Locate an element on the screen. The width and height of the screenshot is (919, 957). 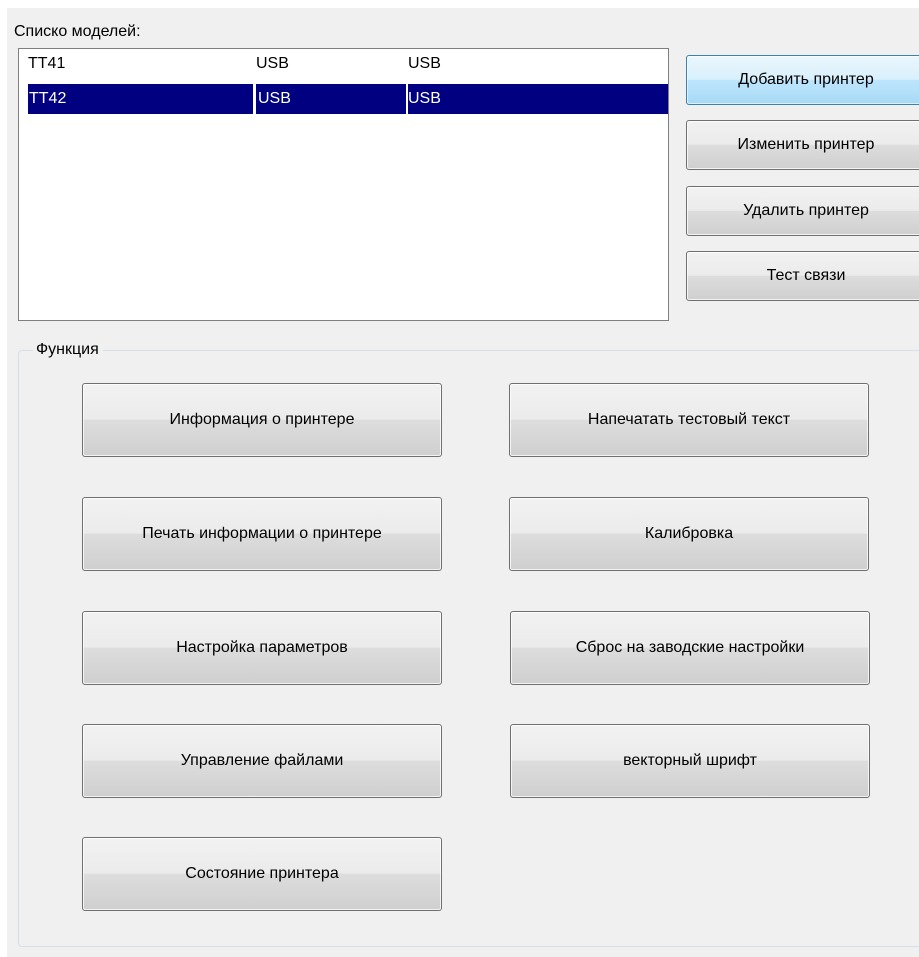
vector-font-button: векторный шрифт is located at coordinates (690, 761).